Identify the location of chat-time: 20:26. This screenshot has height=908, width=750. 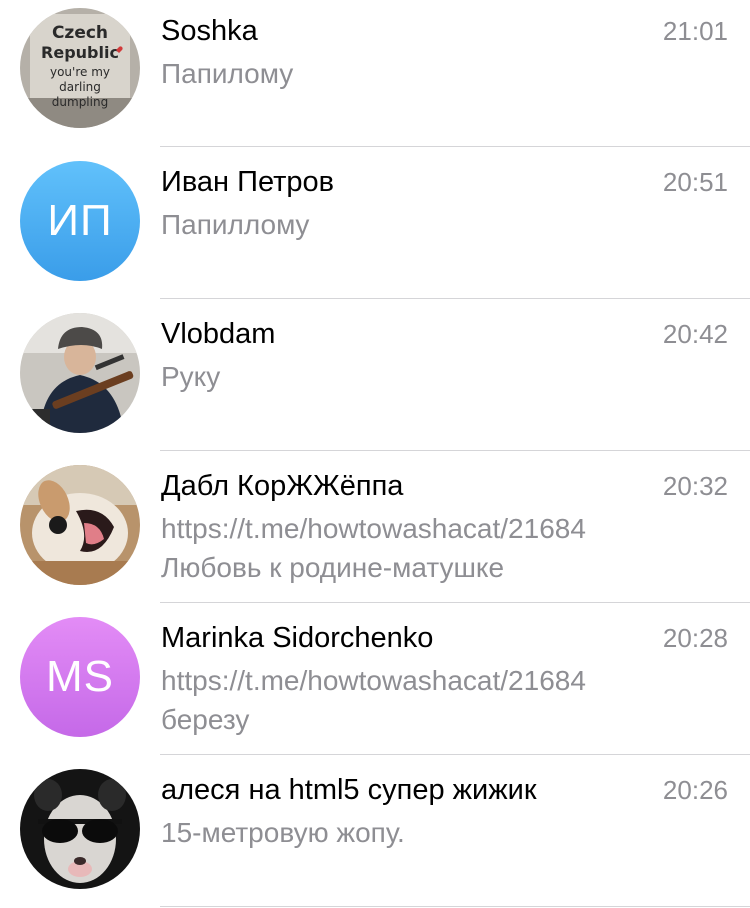
(695, 790).